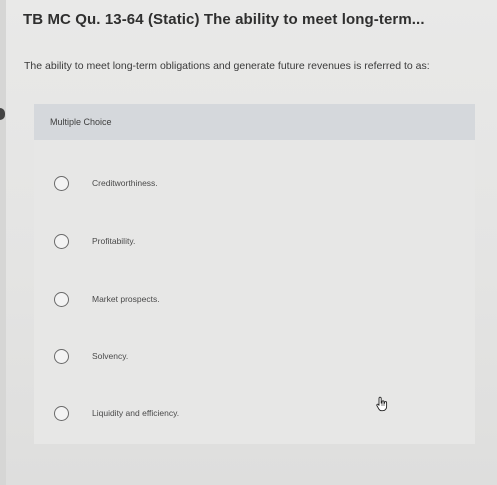 This screenshot has width=497, height=485. What do you see at coordinates (259, 183) in the screenshot?
I see `choice-option-1: Creditworthiness.` at bounding box center [259, 183].